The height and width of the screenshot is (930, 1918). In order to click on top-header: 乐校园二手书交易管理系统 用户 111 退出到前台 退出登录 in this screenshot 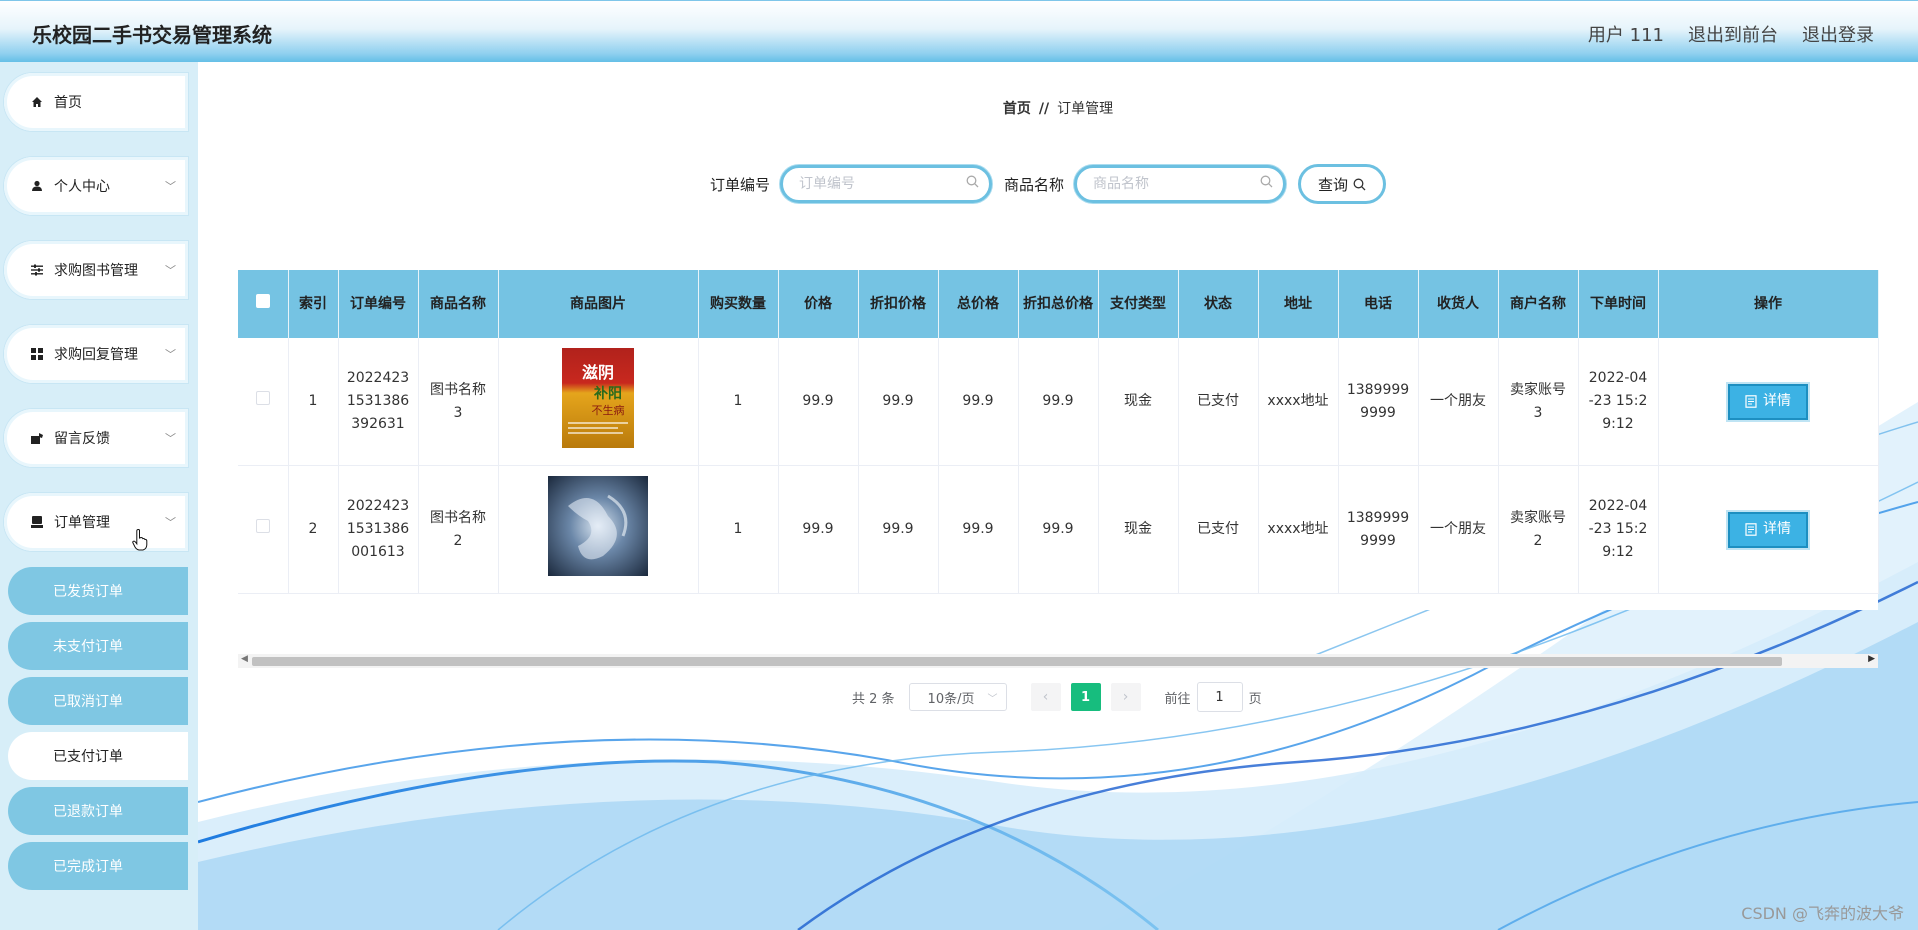, I will do `click(959, 31)`.